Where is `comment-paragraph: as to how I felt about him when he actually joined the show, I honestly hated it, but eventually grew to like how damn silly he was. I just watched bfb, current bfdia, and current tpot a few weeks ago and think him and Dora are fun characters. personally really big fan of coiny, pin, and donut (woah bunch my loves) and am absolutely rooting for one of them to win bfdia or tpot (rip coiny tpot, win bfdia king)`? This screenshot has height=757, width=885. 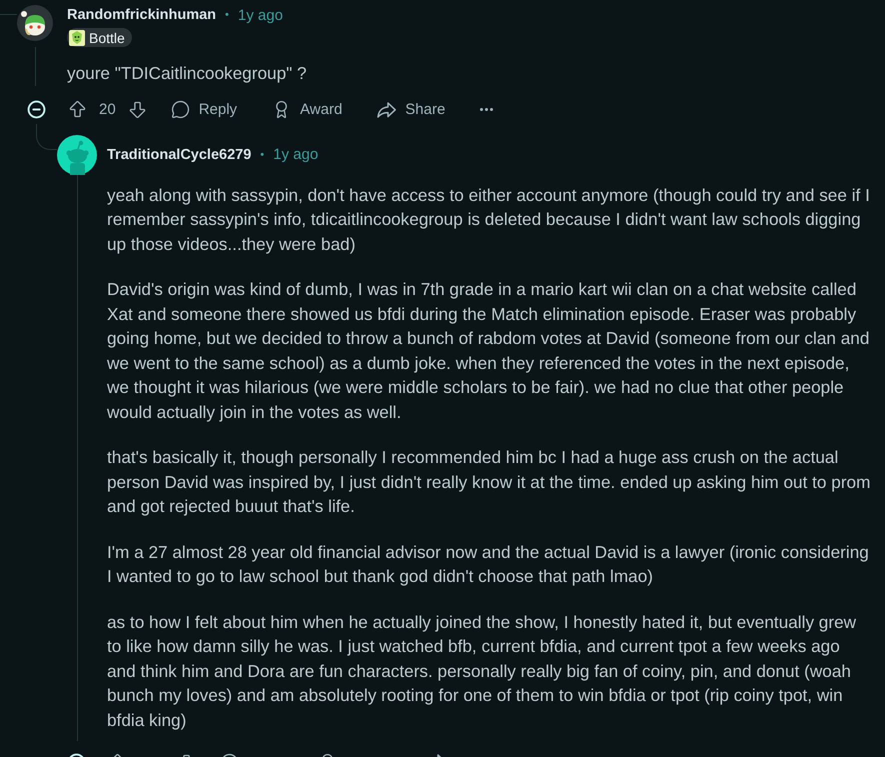
comment-paragraph: as to how I felt about him when he actually joined the show, I honestly hated it, but eventually grew to like how damn silly he was. I just watched bfb, current bfdia, and current tpot a few weeks ago and think him and Dora are fun characters. personally really big fan of coiny, pin, and donut (woah bunch my loves) and am absolutely rooting for one of them to win bfdia or tpot (rip coiny tpot, win bfdia king) is located at coordinates (482, 671).